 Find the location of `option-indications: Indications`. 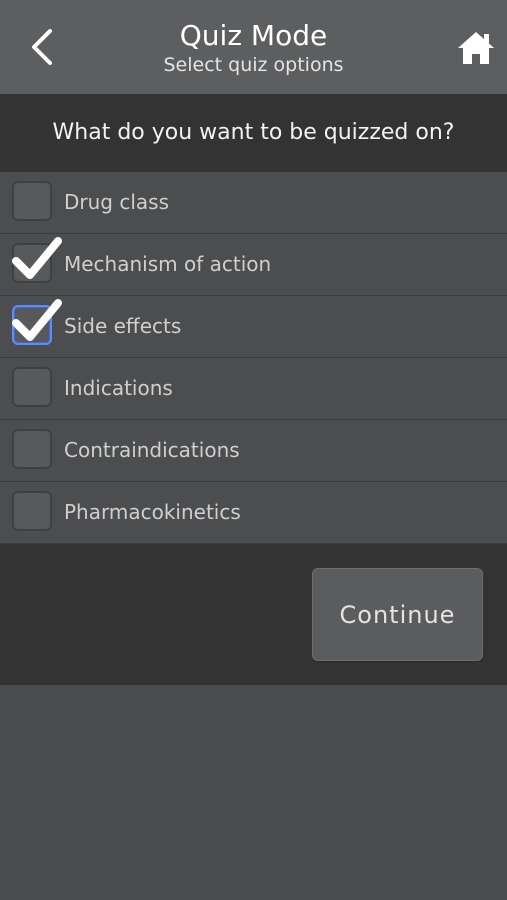

option-indications: Indications is located at coordinates (253, 389).